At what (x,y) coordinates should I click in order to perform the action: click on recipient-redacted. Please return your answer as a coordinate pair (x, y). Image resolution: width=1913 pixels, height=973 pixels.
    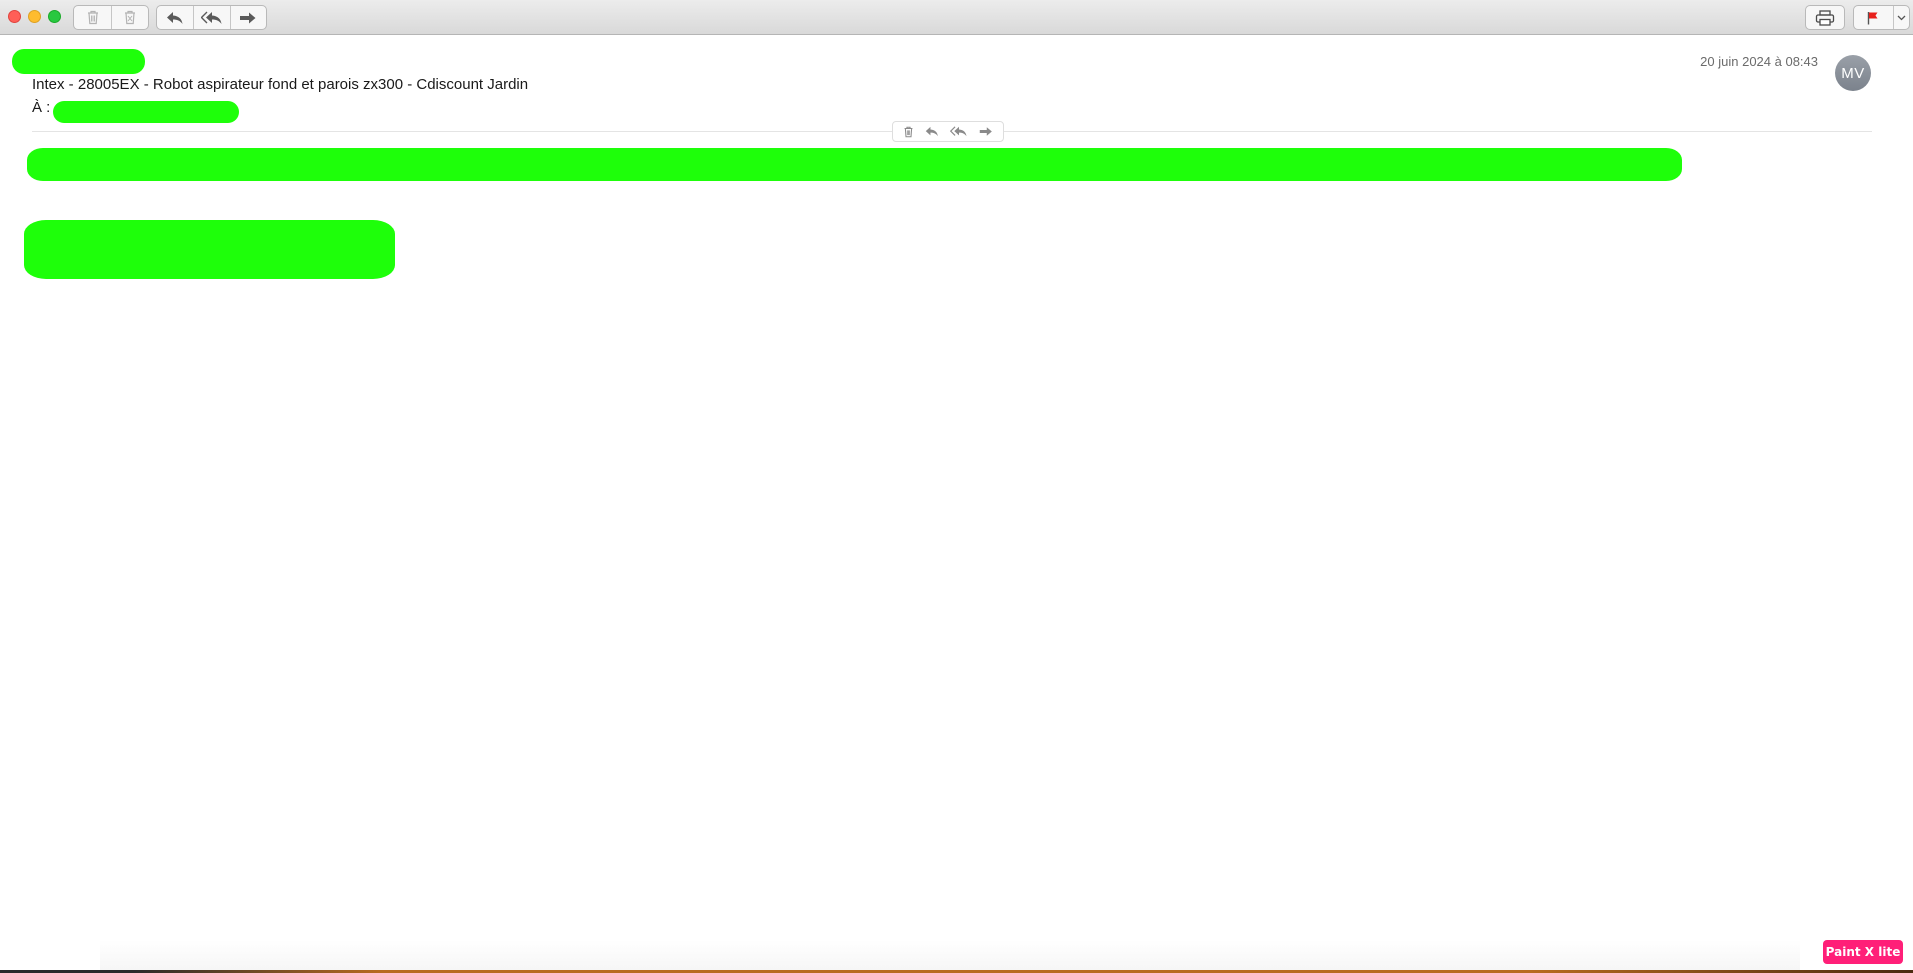
    Looking at the image, I should click on (146, 112).